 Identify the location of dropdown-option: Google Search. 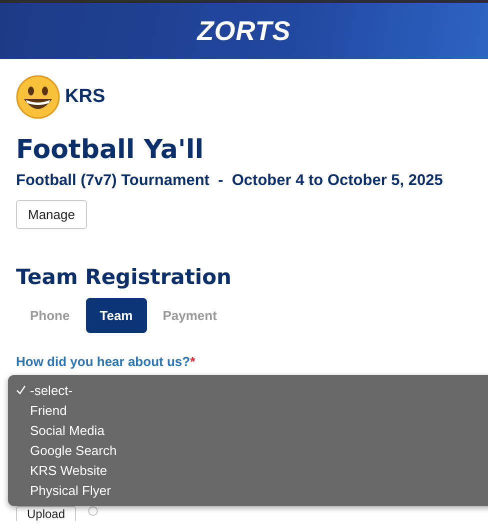
(248, 450).